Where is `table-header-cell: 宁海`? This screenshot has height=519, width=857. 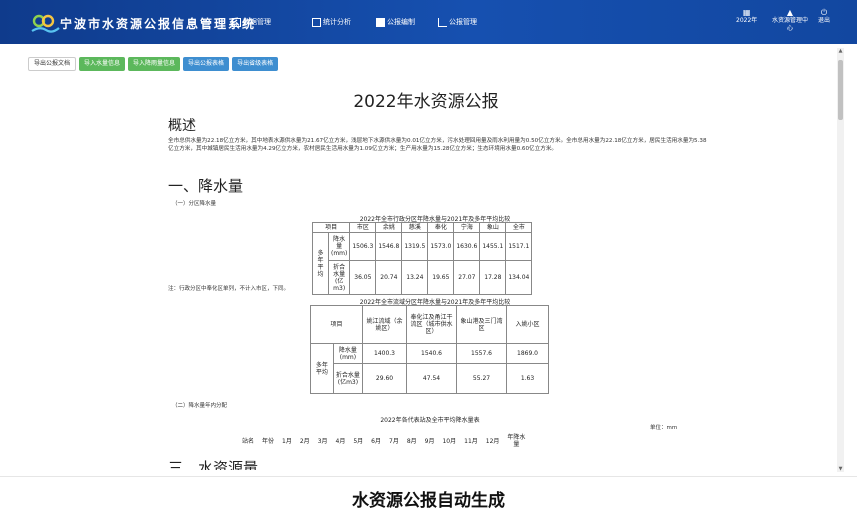 table-header-cell: 宁海 is located at coordinates (467, 227).